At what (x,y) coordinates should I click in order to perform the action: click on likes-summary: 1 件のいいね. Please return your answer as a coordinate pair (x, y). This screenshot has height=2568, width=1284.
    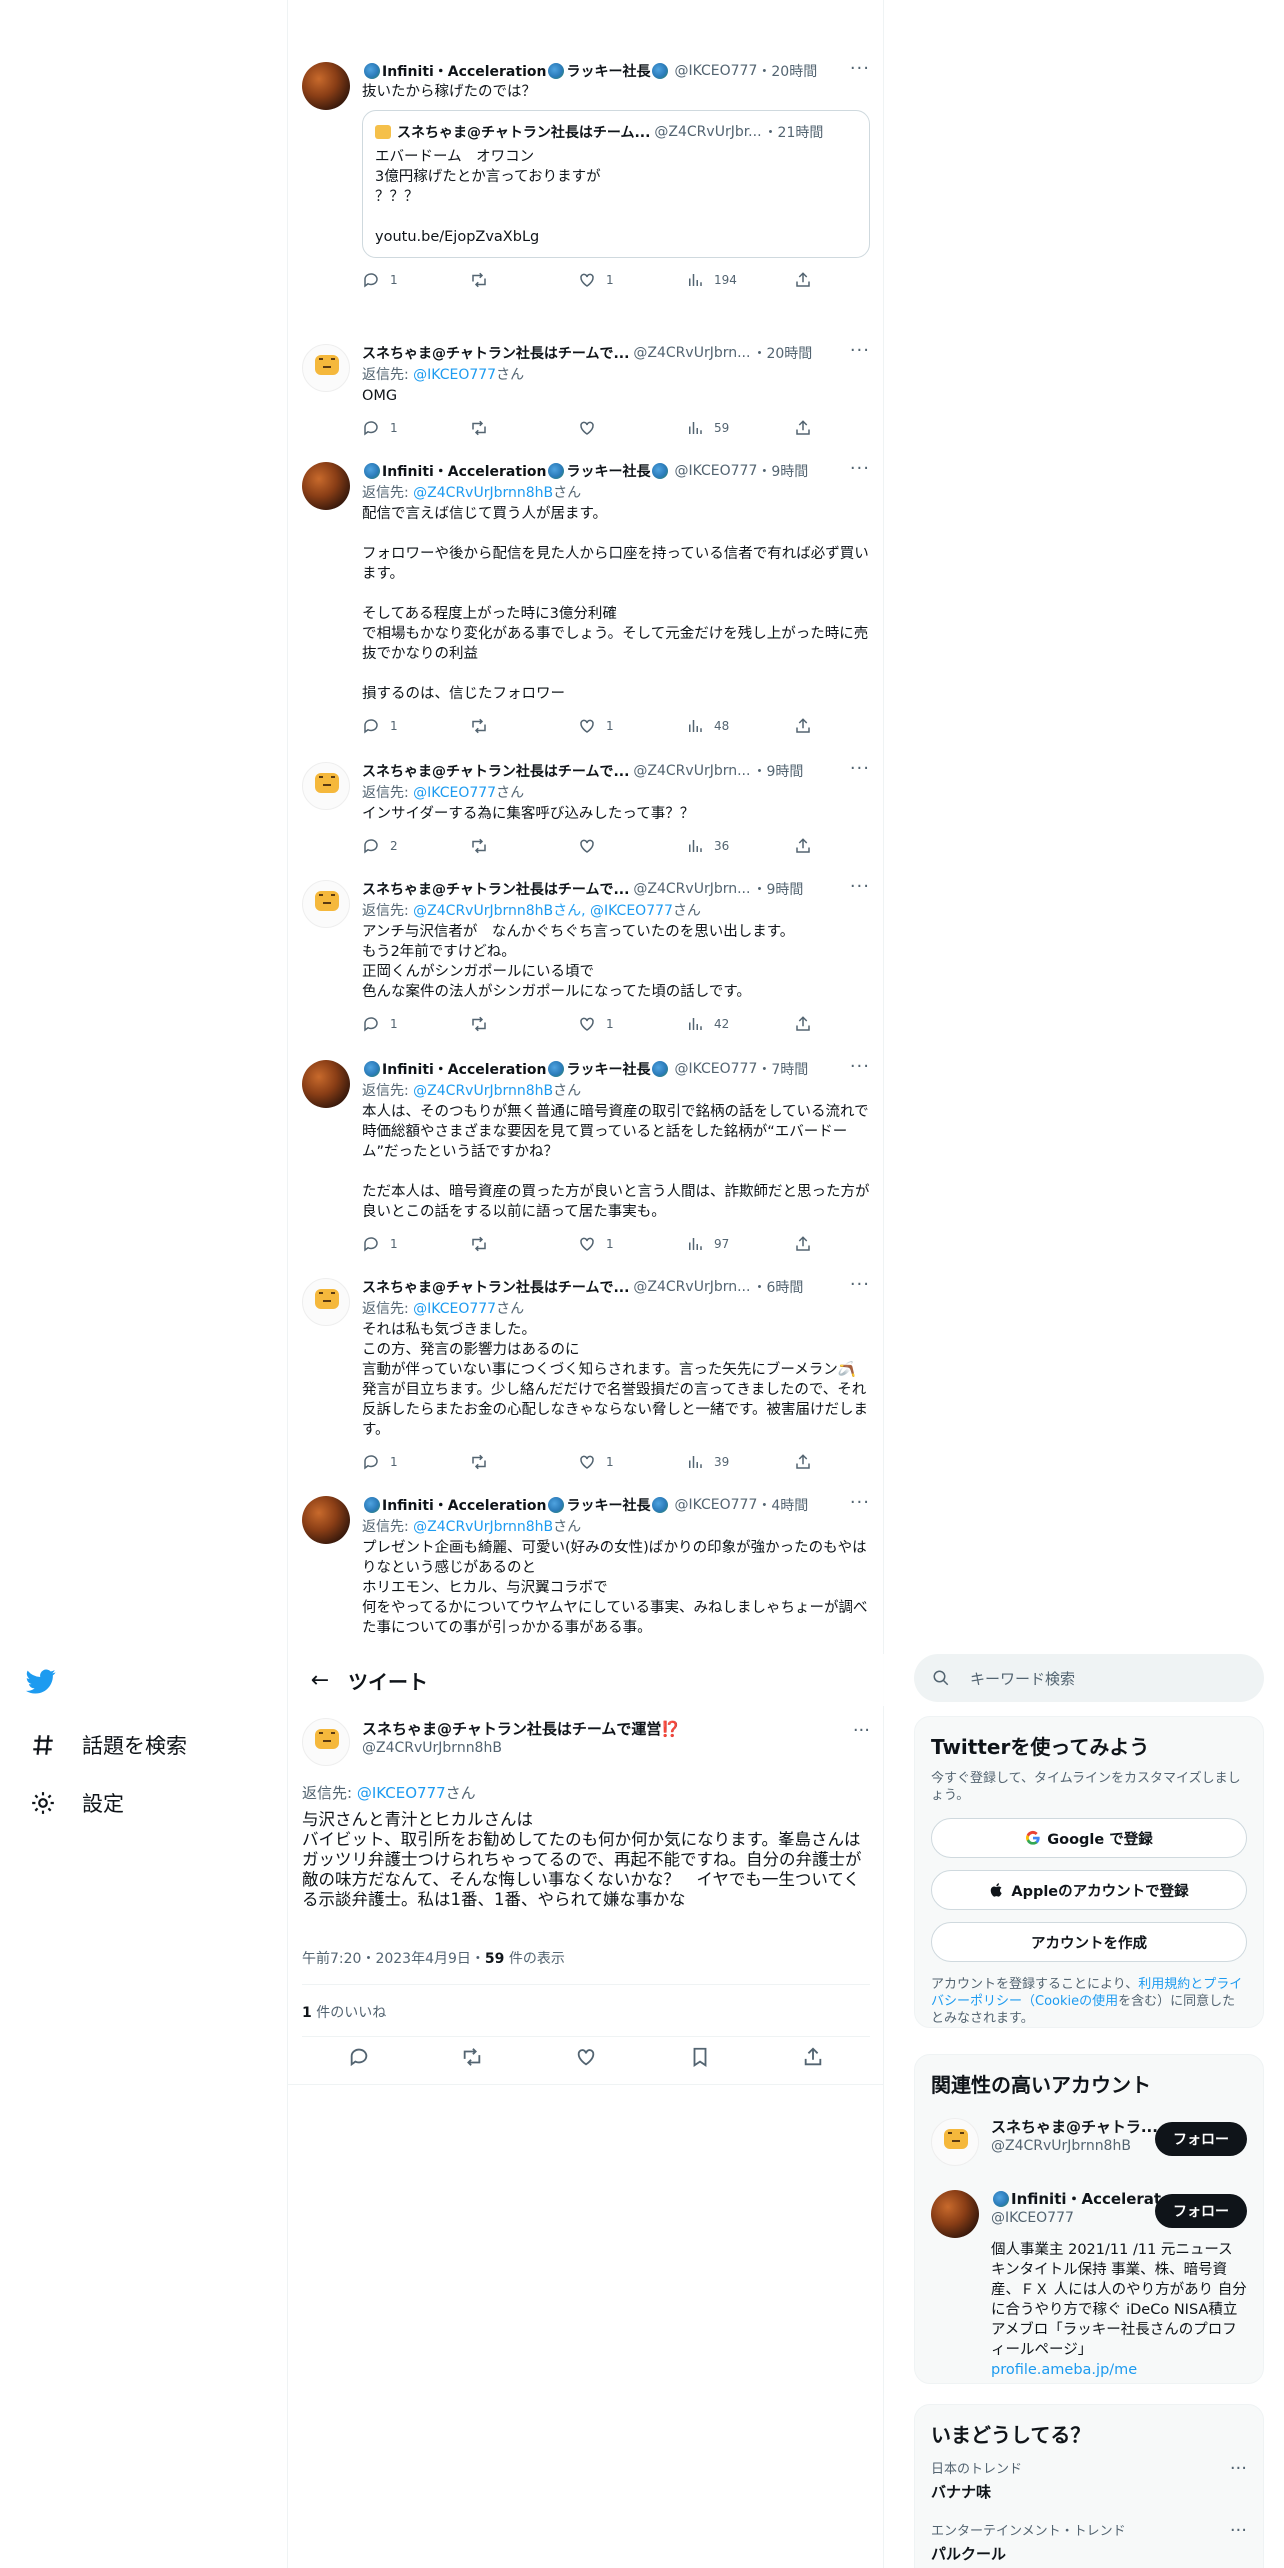
    Looking at the image, I should click on (344, 2012).